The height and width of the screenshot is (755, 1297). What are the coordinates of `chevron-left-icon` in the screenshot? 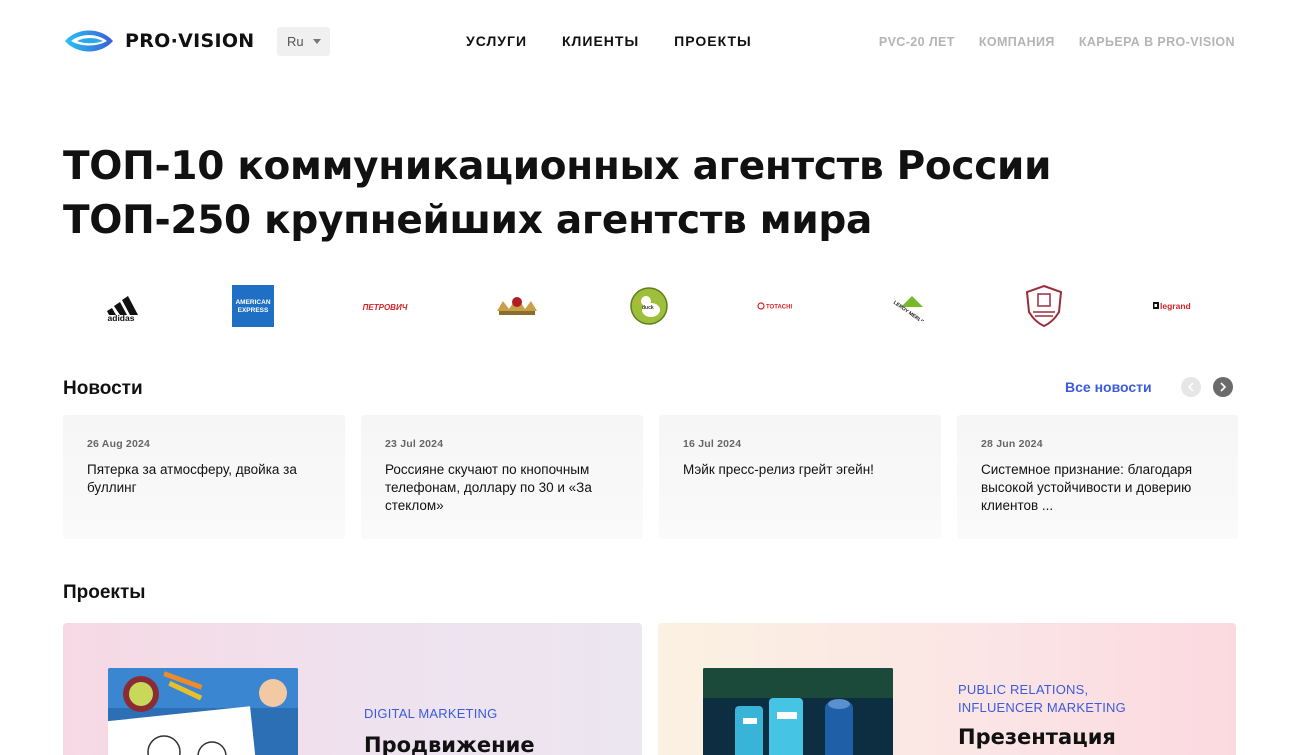 It's located at (1190, 387).